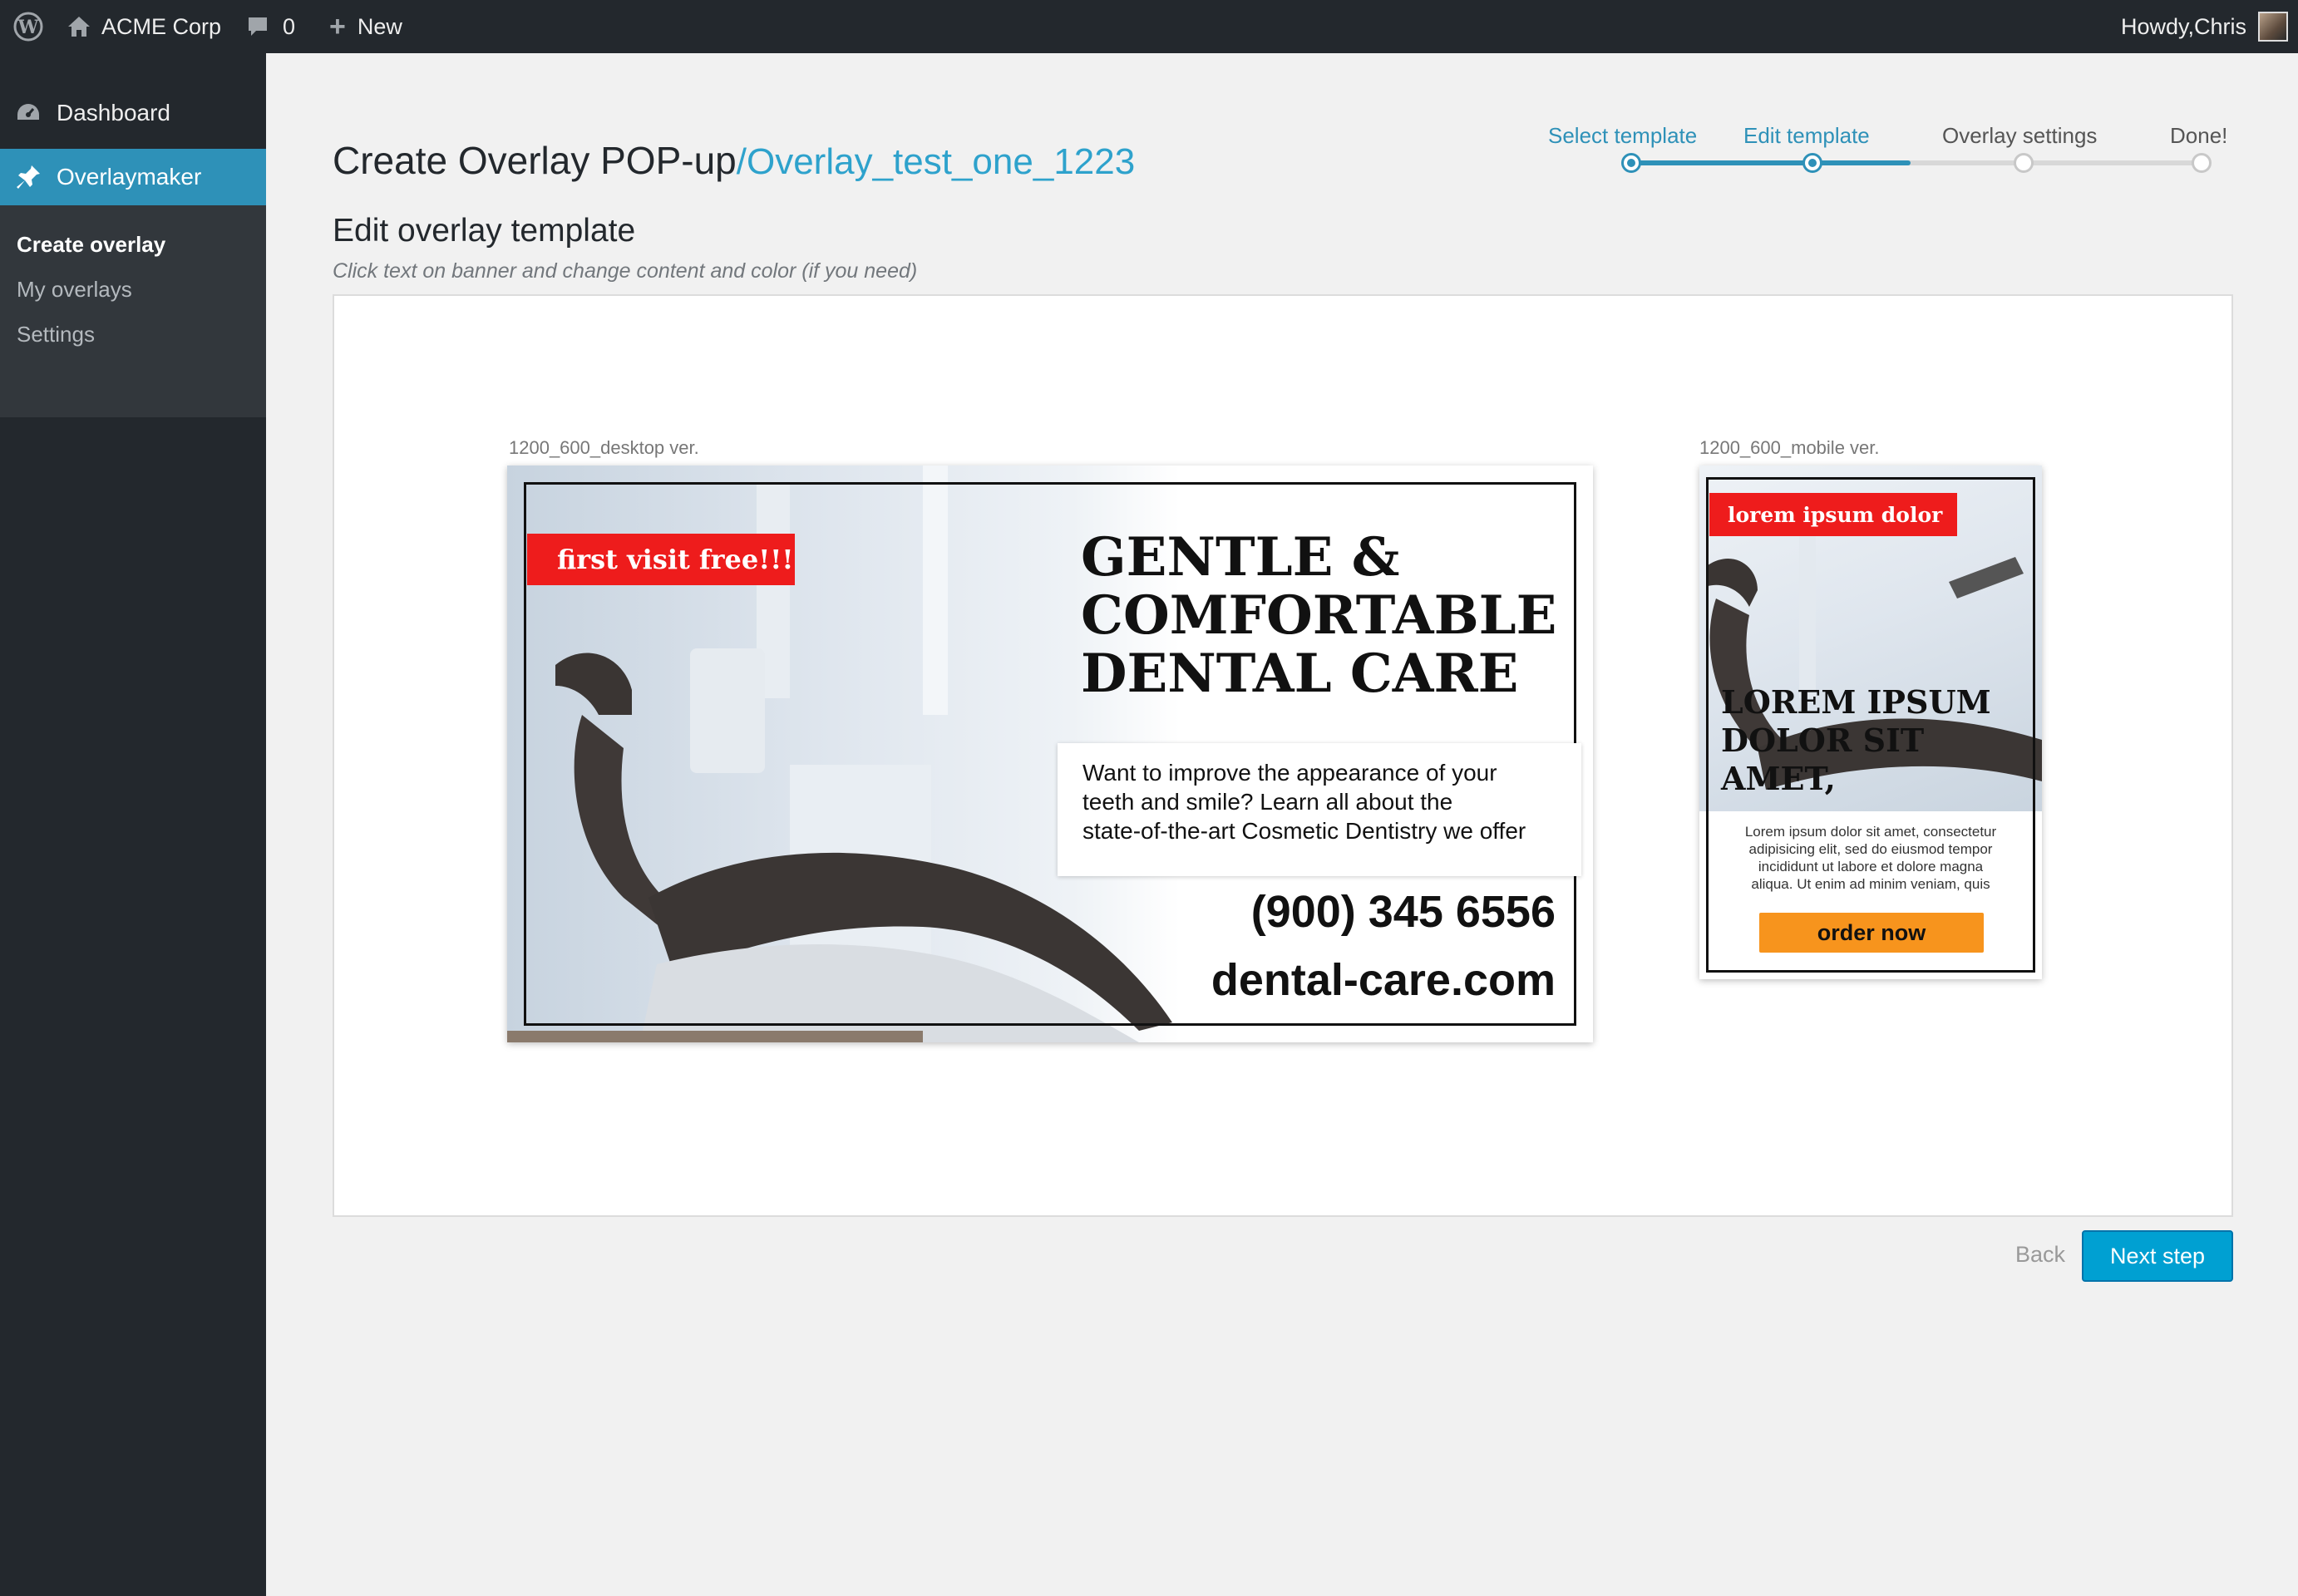  I want to click on sidebar-item-overlaymaker: Overlaymaker, so click(133, 177).